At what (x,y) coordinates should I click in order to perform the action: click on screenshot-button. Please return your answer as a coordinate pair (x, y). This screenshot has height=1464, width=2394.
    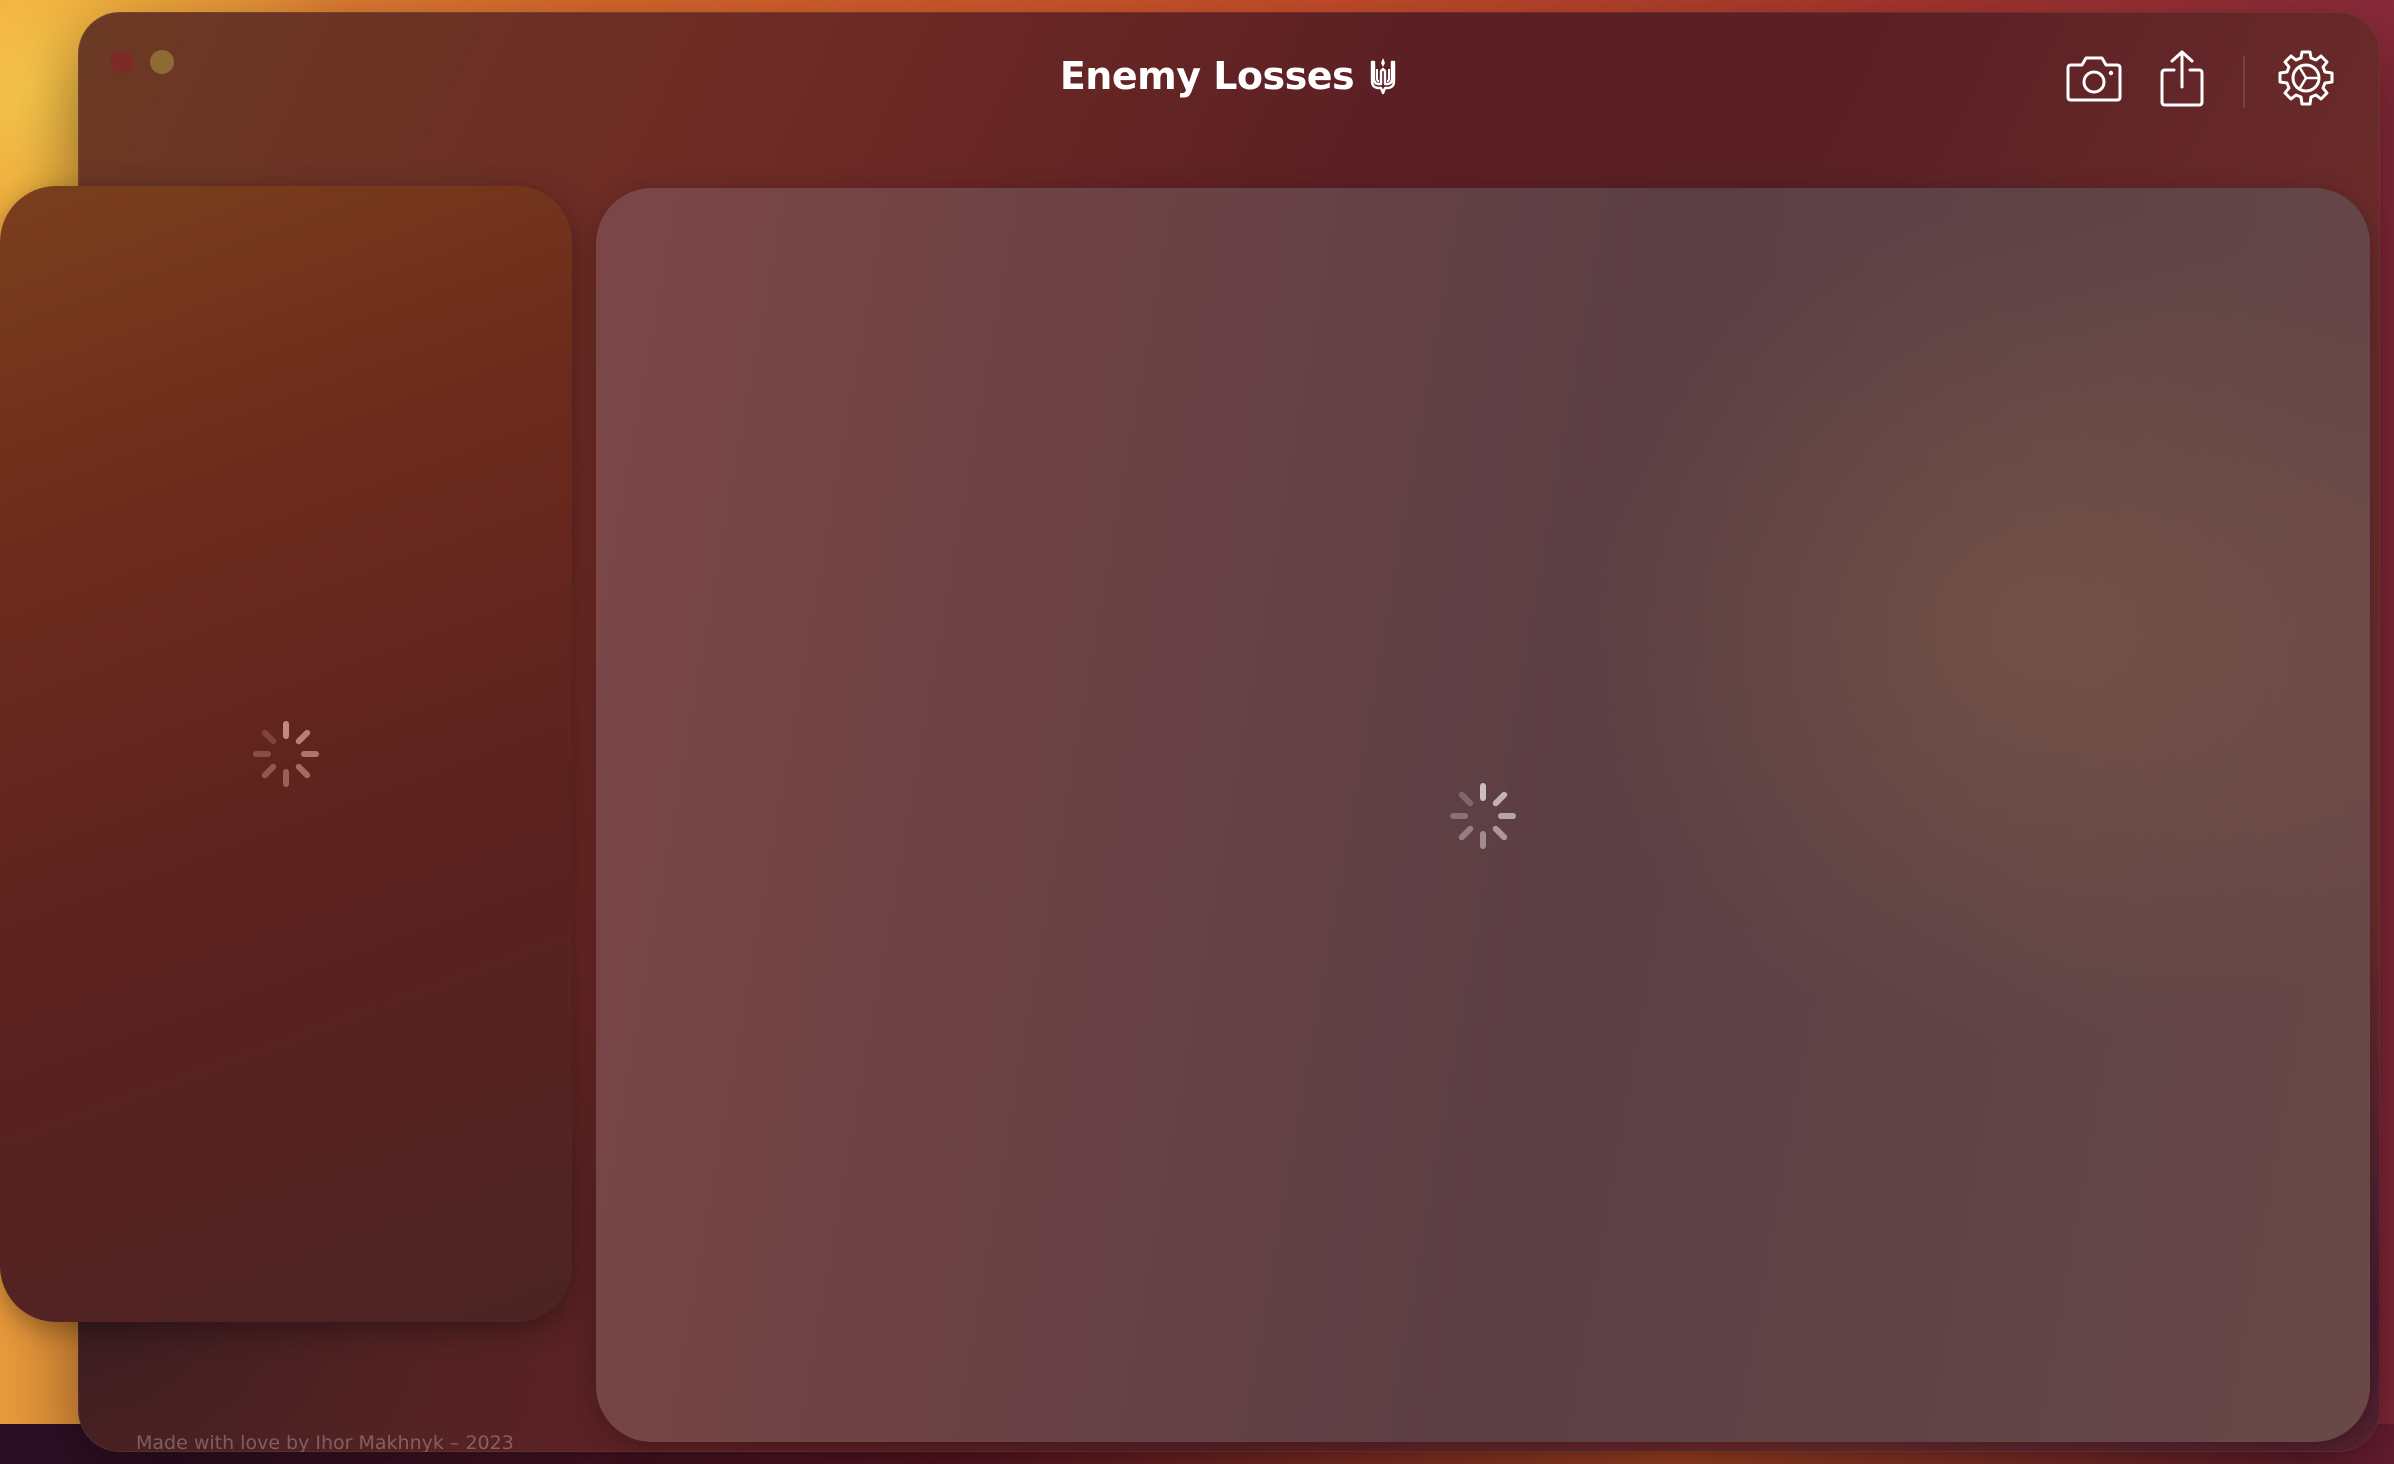
    Looking at the image, I should click on (2094, 78).